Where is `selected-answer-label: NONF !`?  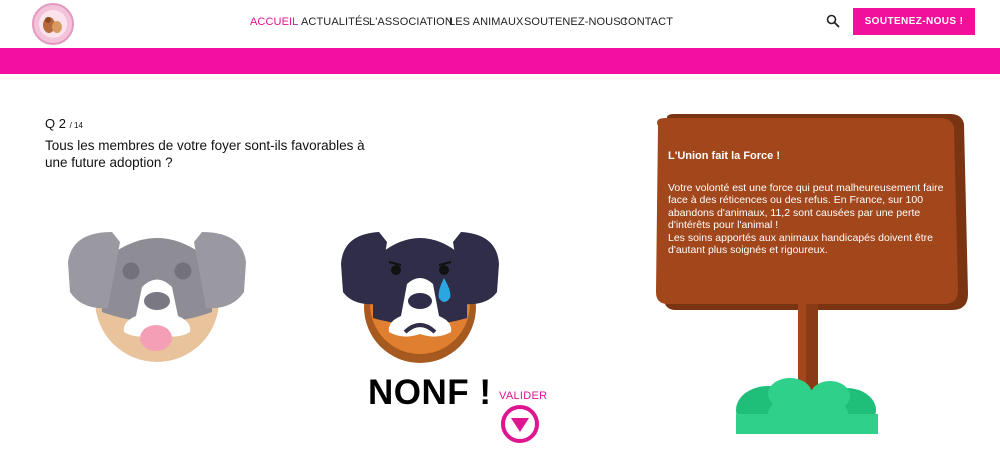
selected-answer-label: NONF ! is located at coordinates (430, 392).